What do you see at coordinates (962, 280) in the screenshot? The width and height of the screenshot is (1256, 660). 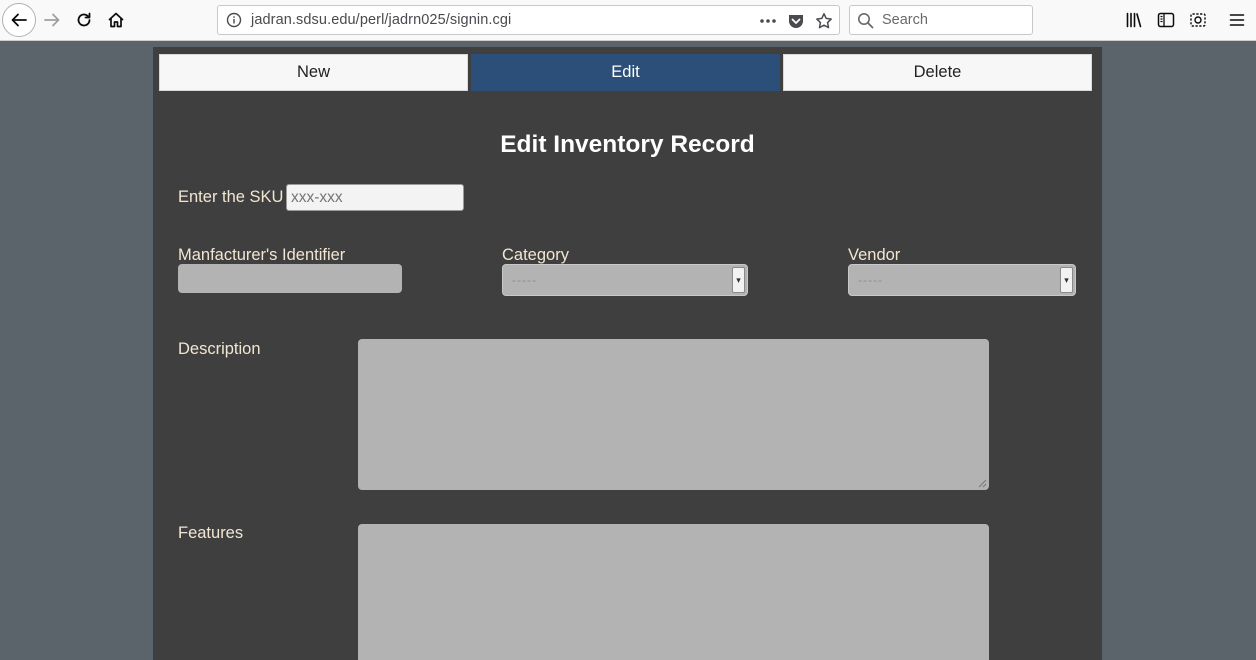 I see `vendor-select: ----- ▾` at bounding box center [962, 280].